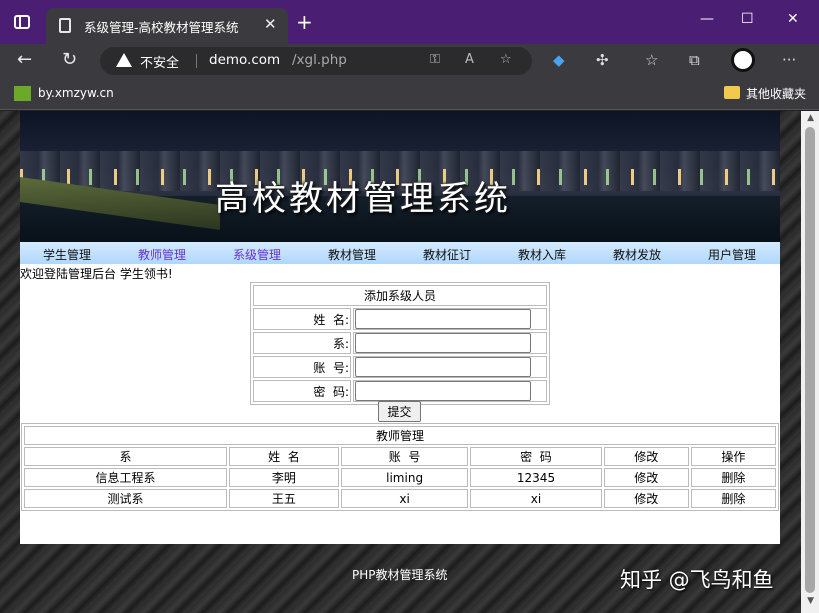  What do you see at coordinates (810, 601) in the screenshot?
I see `scroll-down-icon: ▼` at bounding box center [810, 601].